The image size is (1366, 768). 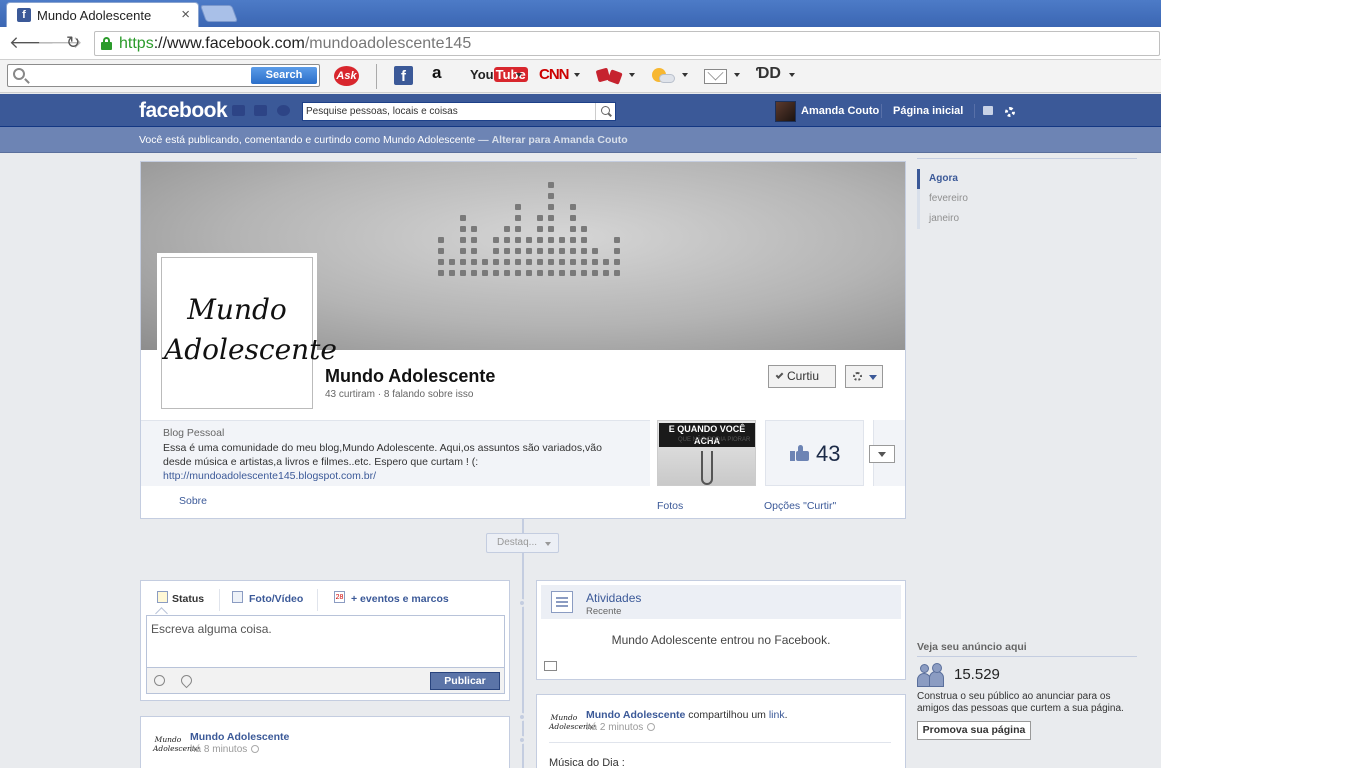 What do you see at coordinates (768, 74) in the screenshot?
I see `dictionary-icon: ƊD` at bounding box center [768, 74].